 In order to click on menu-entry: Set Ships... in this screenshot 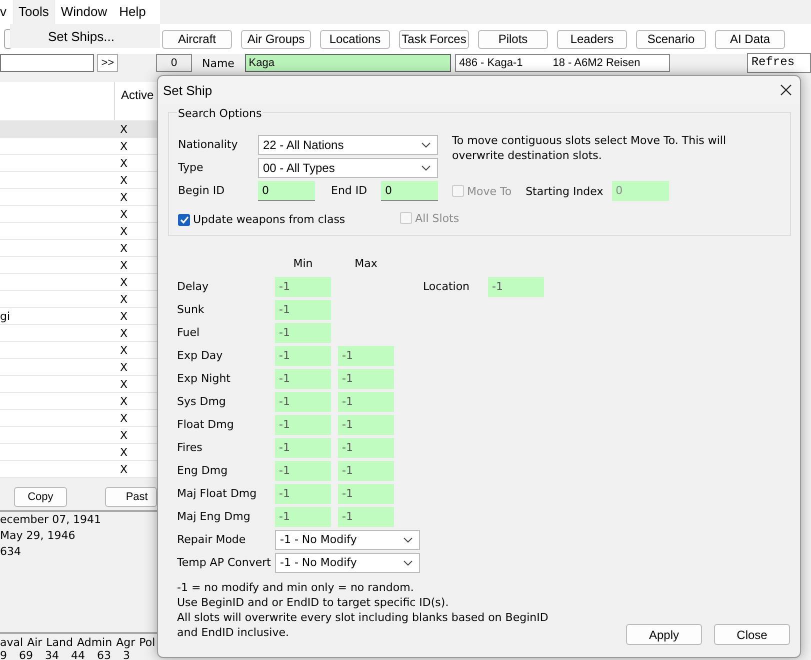, I will do `click(62, 36)`.